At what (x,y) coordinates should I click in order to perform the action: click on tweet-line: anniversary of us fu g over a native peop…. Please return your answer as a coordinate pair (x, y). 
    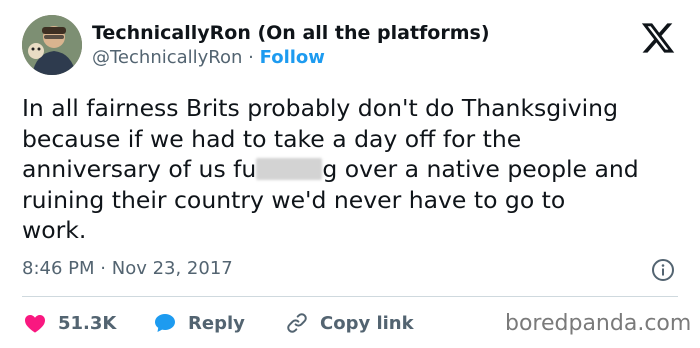
    Looking at the image, I should click on (354, 169).